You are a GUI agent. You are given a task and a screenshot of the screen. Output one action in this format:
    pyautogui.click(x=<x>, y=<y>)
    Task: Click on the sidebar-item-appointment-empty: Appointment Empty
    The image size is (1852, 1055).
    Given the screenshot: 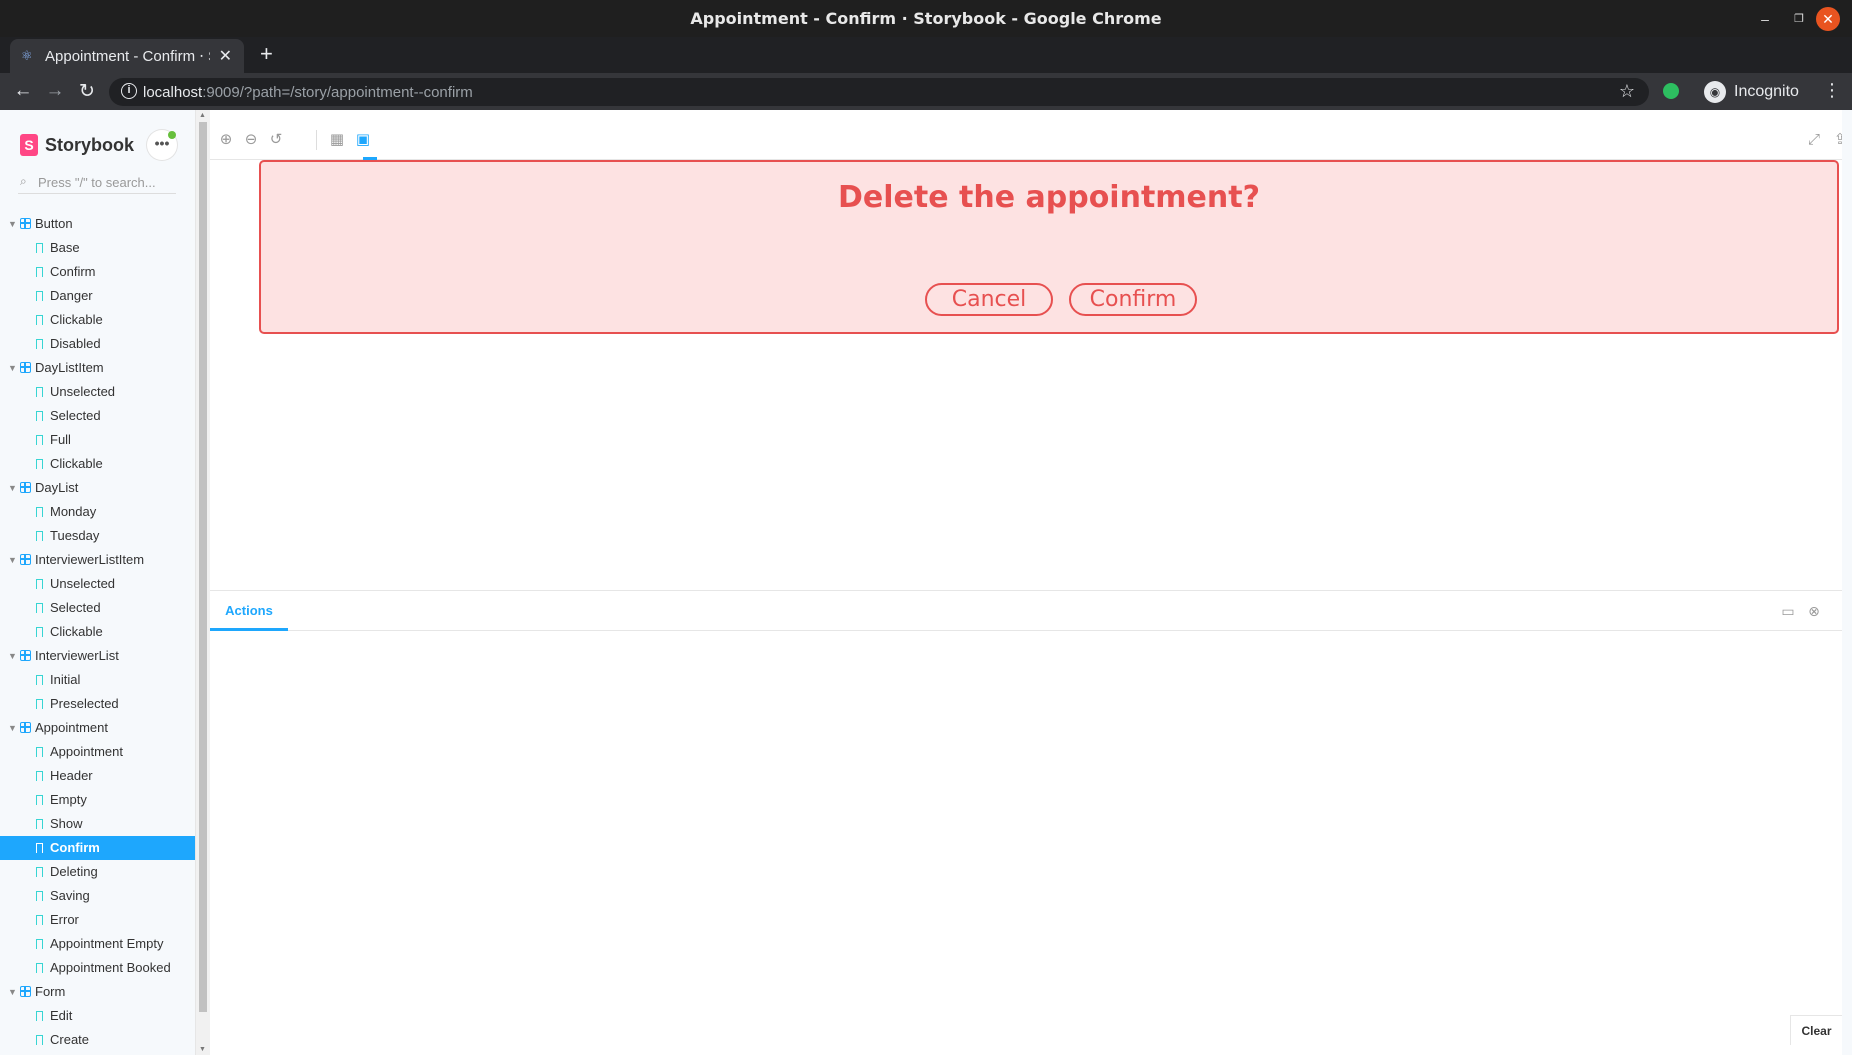 What is the action you would take?
    pyautogui.click(x=97, y=944)
    